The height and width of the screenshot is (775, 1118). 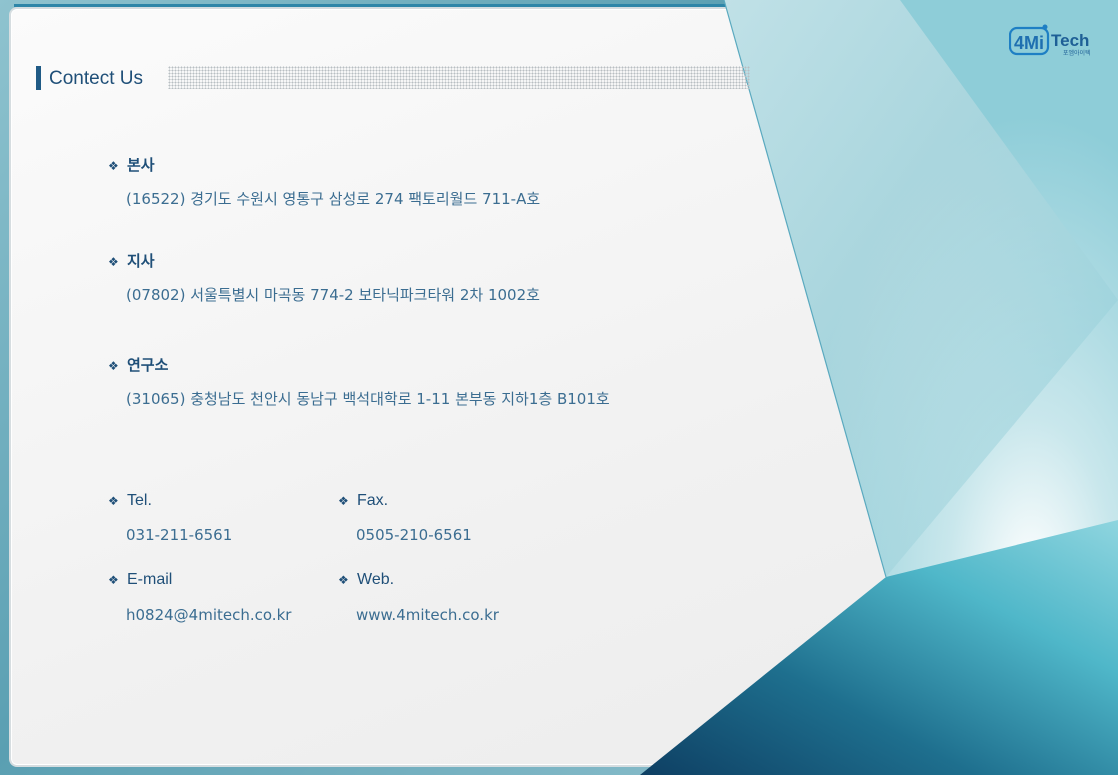 I want to click on dotted-divider, so click(x=459, y=77).